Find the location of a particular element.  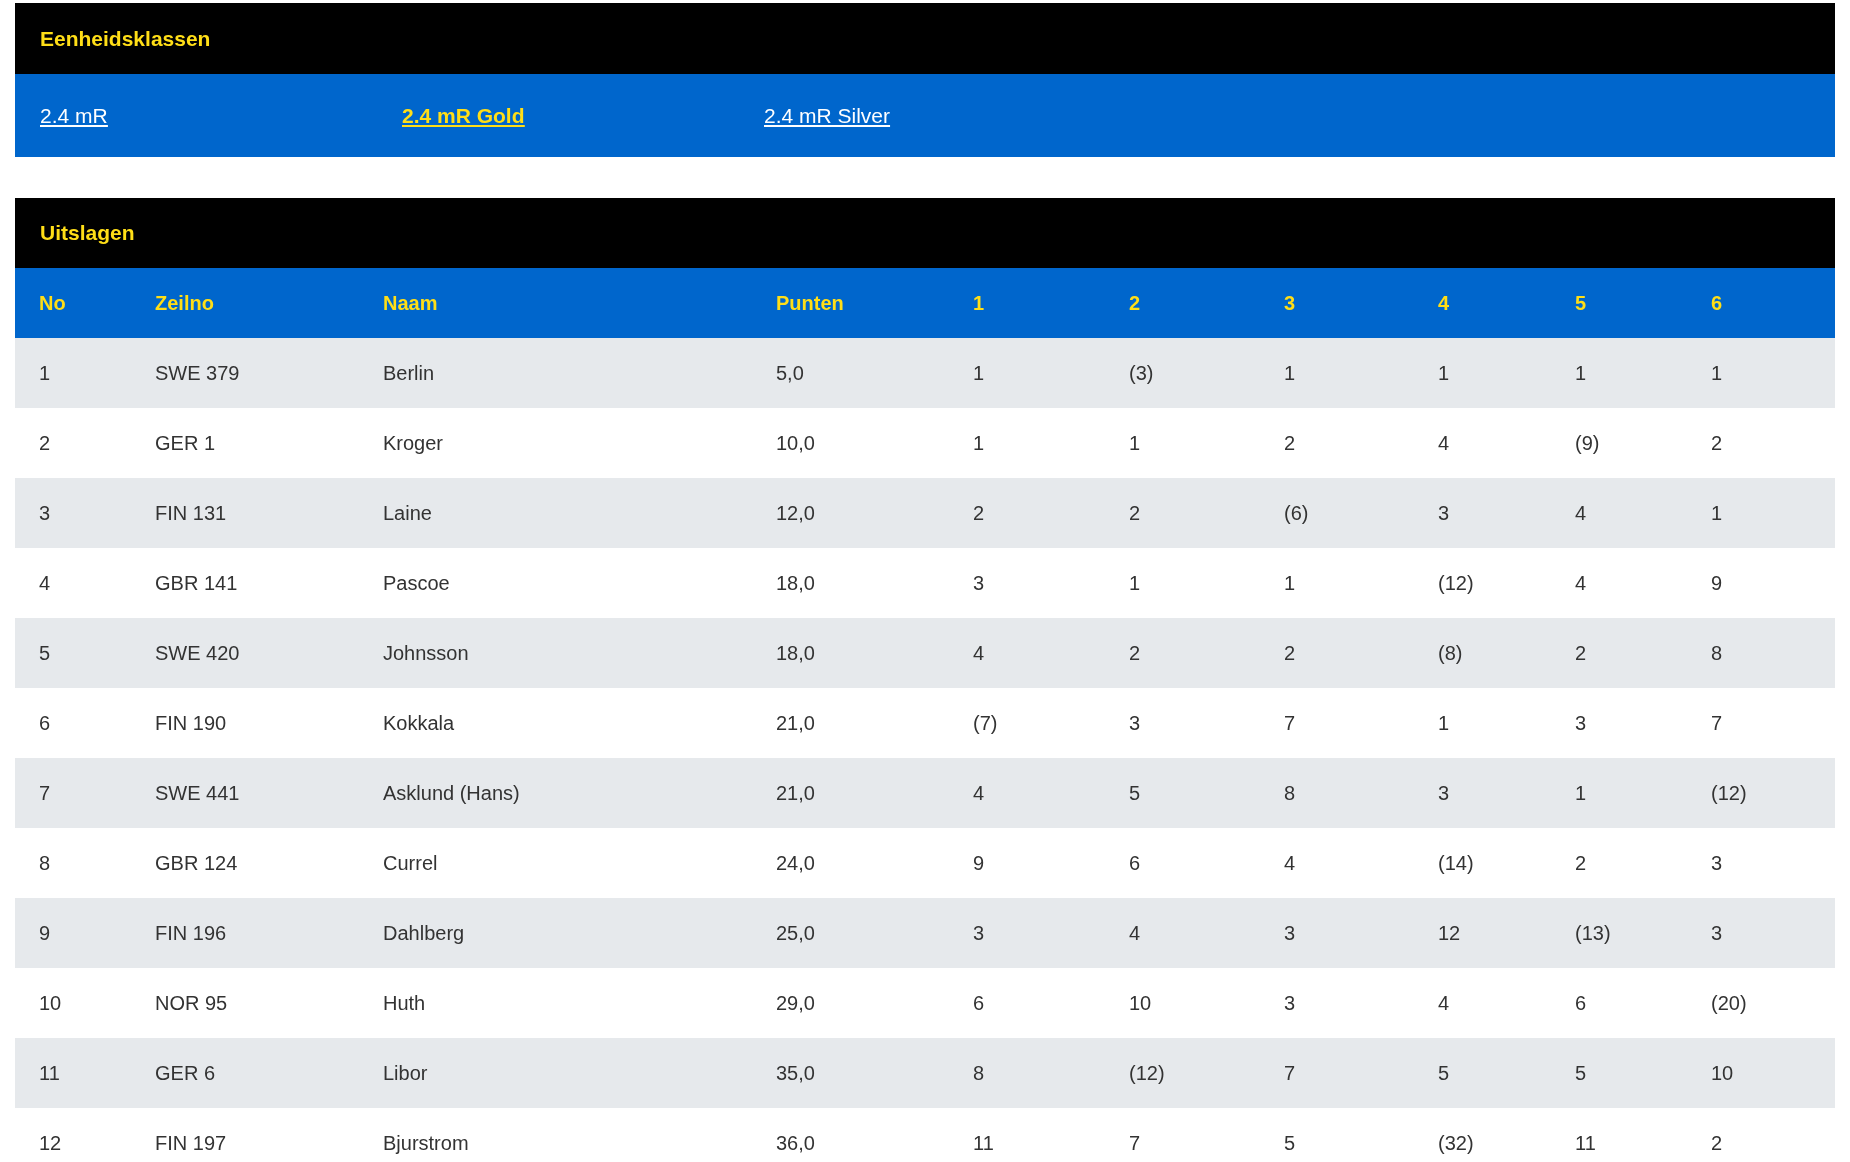

table-cell-text: Johnsson is located at coordinates (426, 653).